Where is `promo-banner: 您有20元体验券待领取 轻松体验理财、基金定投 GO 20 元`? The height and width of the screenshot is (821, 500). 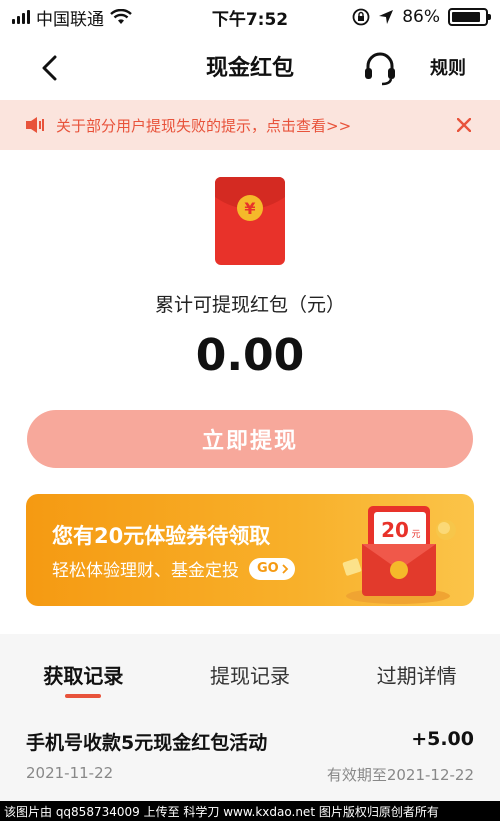 promo-banner: 您有20元体验券待领取 轻松体验理财、基金定投 GO 20 元 is located at coordinates (250, 550).